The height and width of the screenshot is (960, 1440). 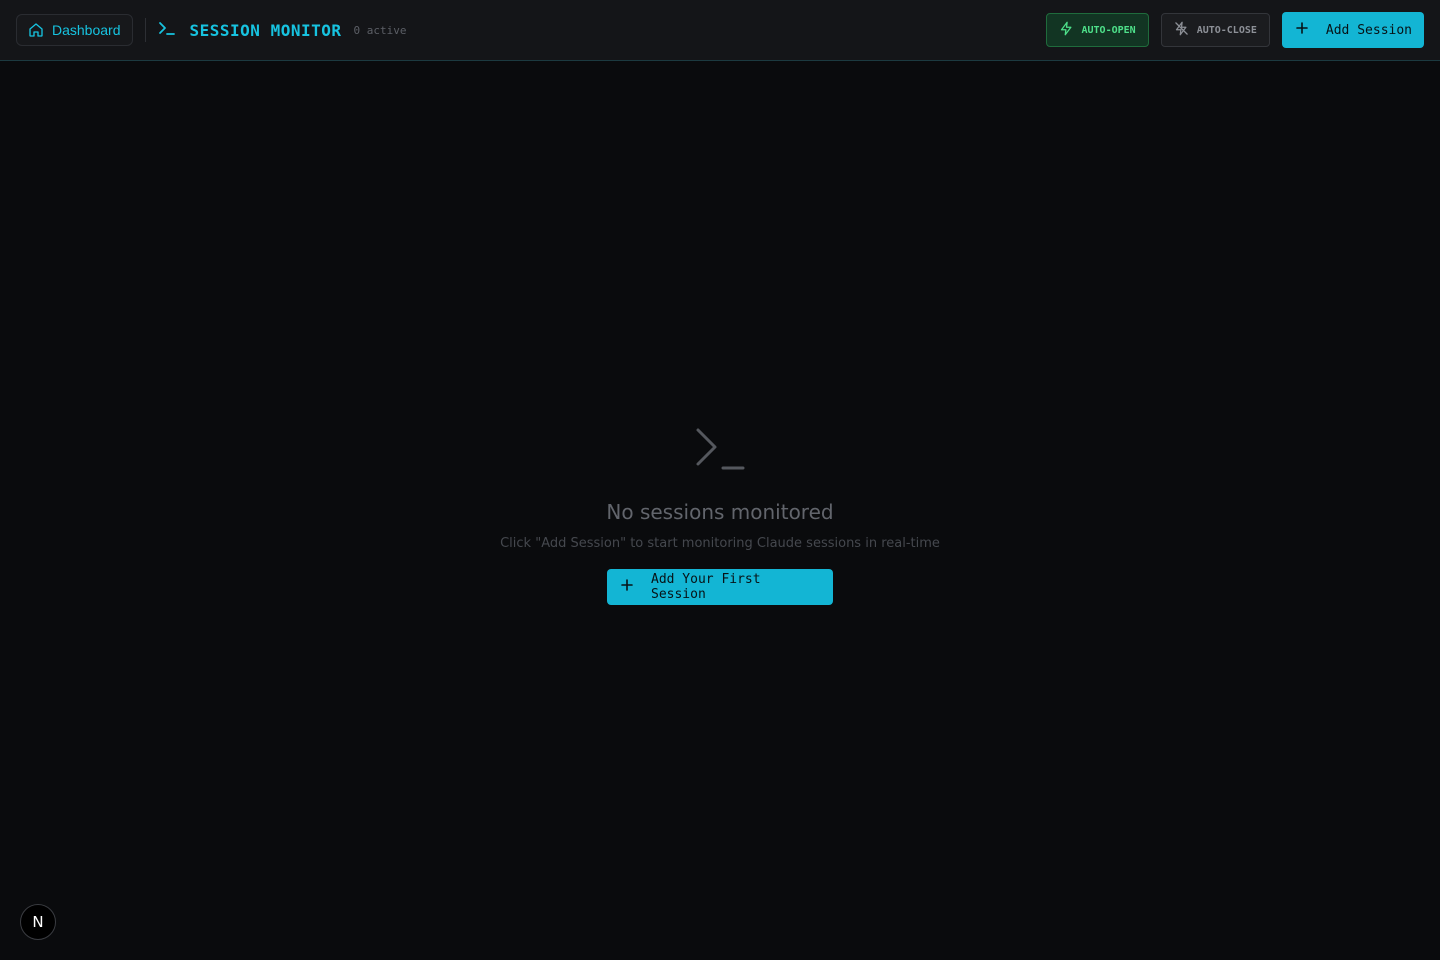 I want to click on auto-open-toggle: AUTO-OPEN, so click(x=1097, y=30).